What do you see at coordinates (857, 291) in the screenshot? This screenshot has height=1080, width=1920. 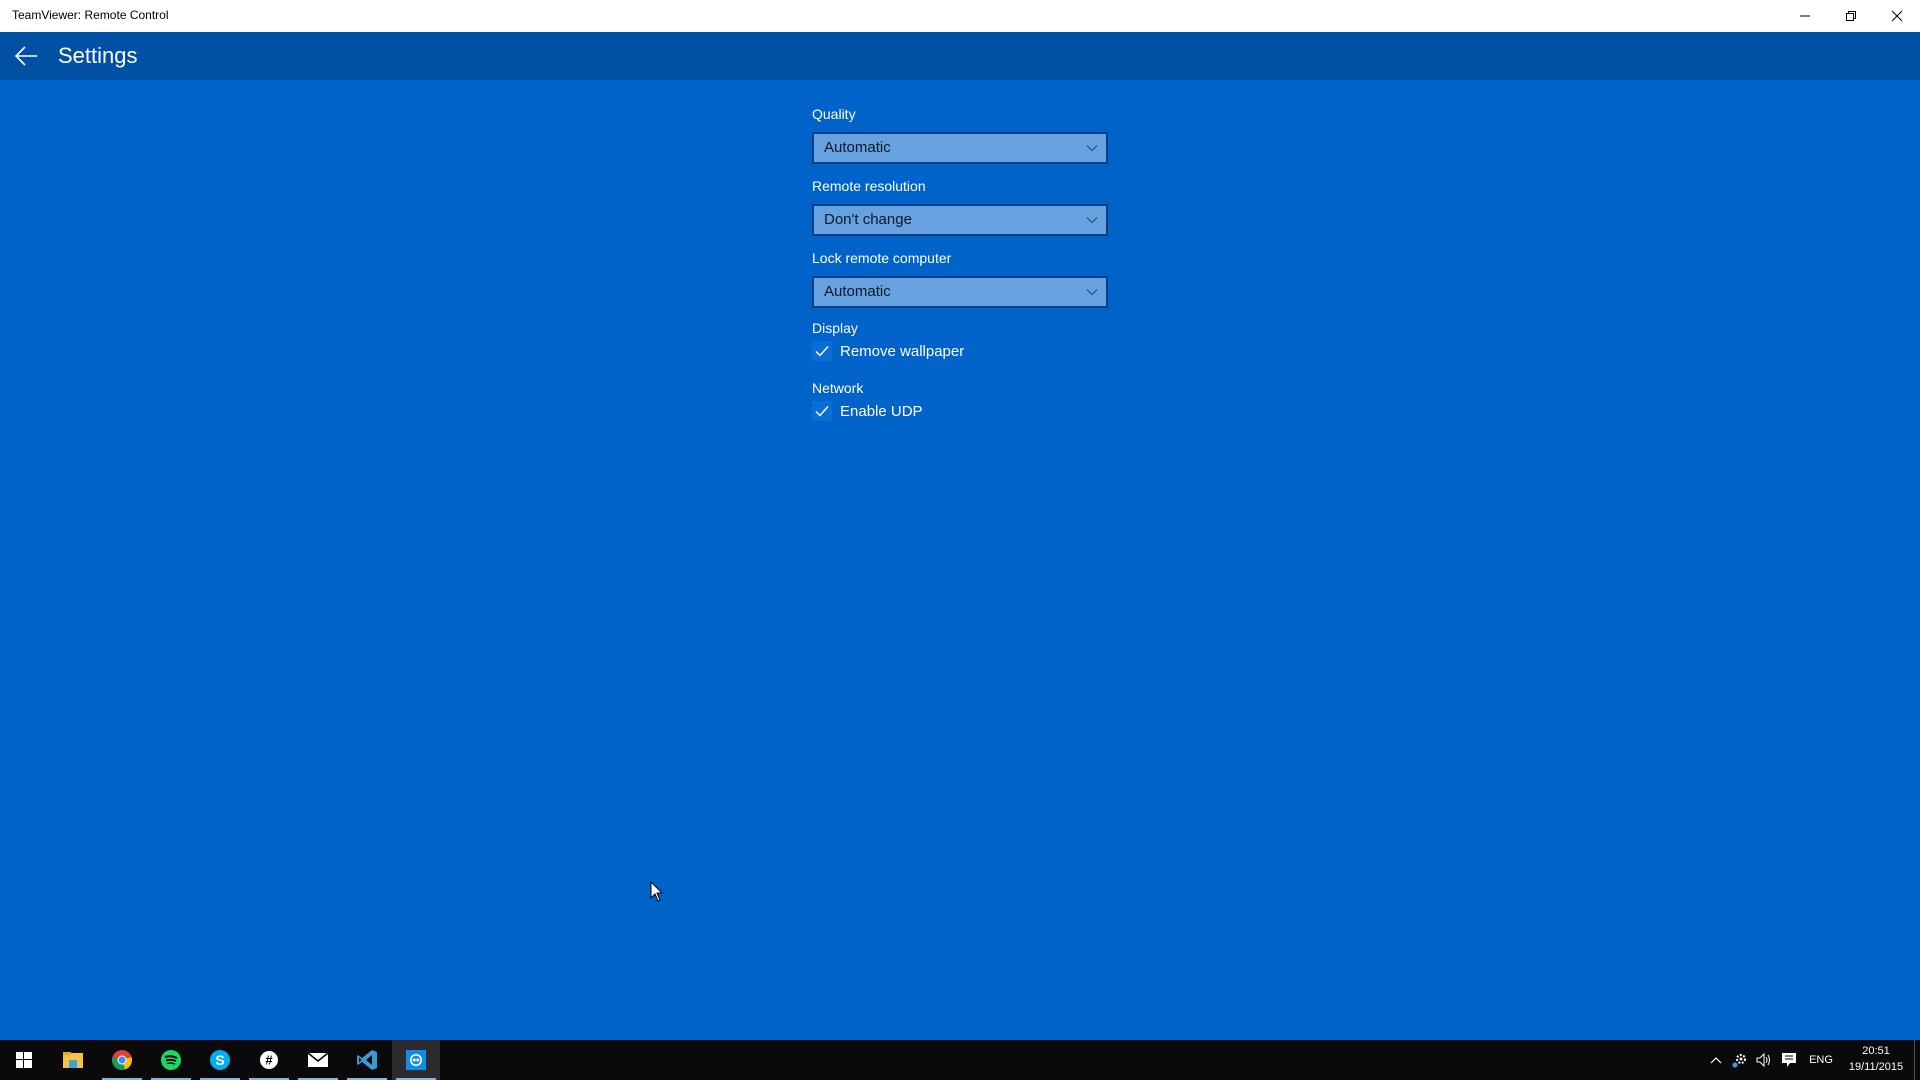 I see `lock-remote-computer-value: Automatic` at bounding box center [857, 291].